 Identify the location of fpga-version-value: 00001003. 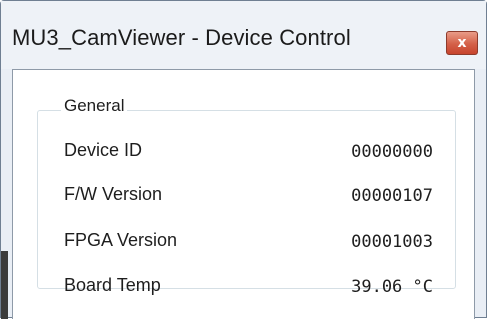
(392, 242).